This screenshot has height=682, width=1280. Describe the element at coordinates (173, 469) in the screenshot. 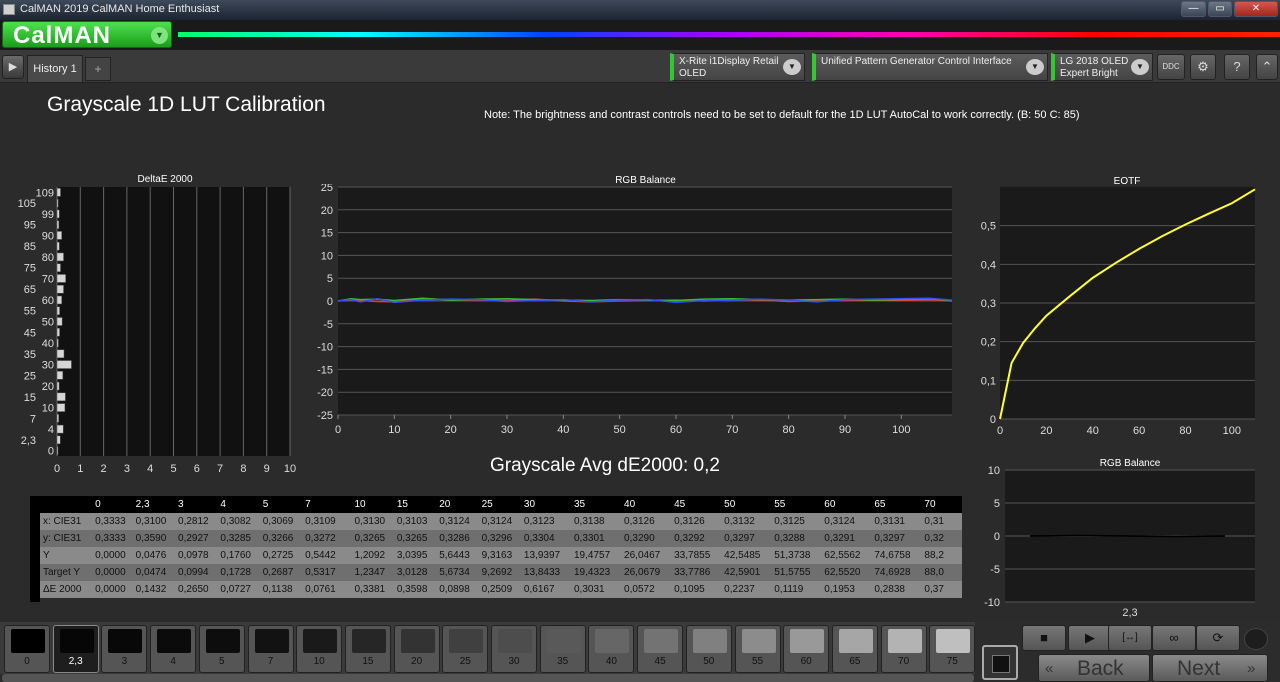

I see `x-tick-label: 5` at that location.